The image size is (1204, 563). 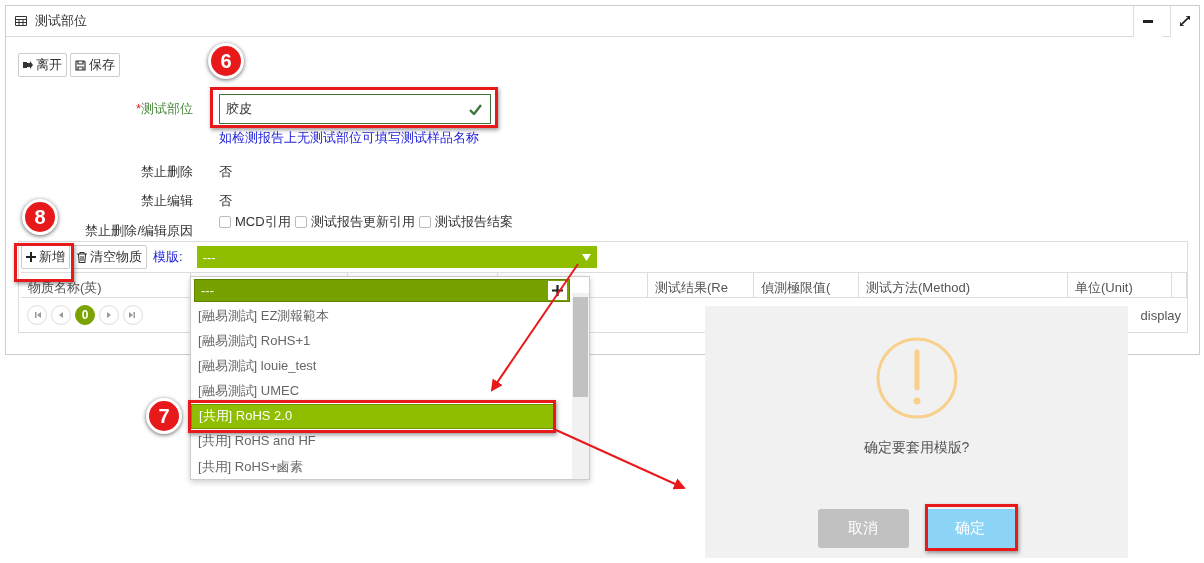 What do you see at coordinates (355, 109) in the screenshot?
I see `input-field: 胶皮` at bounding box center [355, 109].